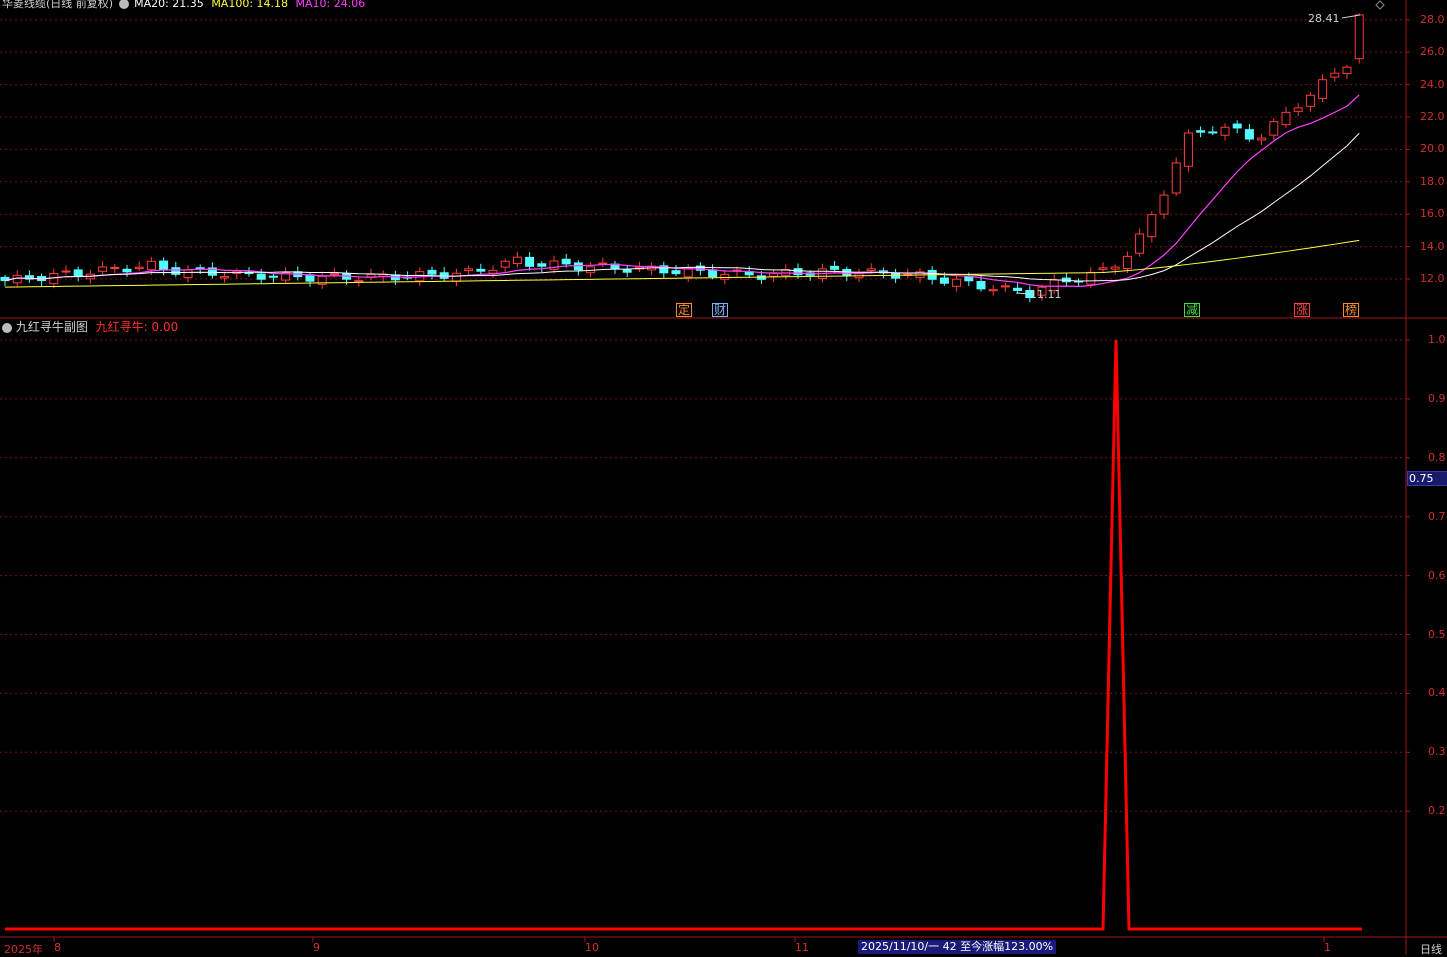 The height and width of the screenshot is (957, 1447). What do you see at coordinates (1432, 278) in the screenshot?
I see `price-tick-label: 12.0` at bounding box center [1432, 278].